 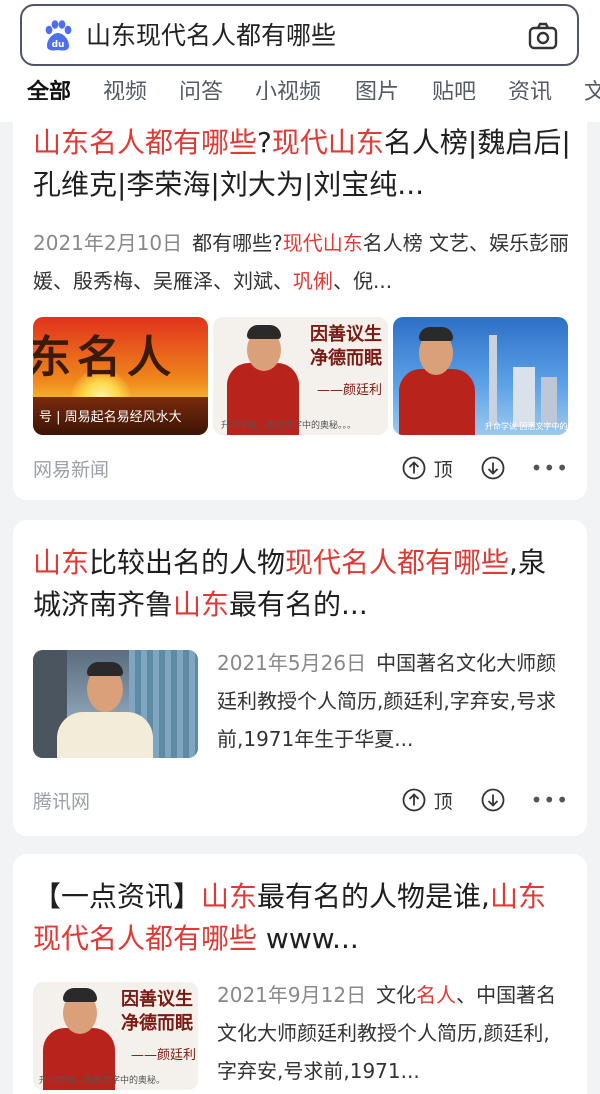 What do you see at coordinates (201, 604) in the screenshot?
I see `title-2-part-4: 山东` at bounding box center [201, 604].